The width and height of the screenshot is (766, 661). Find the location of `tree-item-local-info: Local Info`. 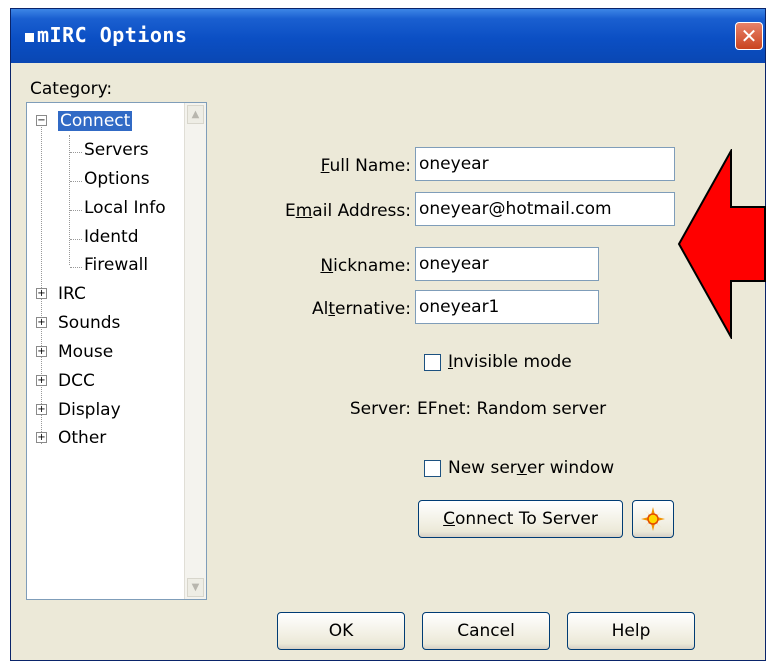

tree-item-local-info: Local Info is located at coordinates (125, 208).